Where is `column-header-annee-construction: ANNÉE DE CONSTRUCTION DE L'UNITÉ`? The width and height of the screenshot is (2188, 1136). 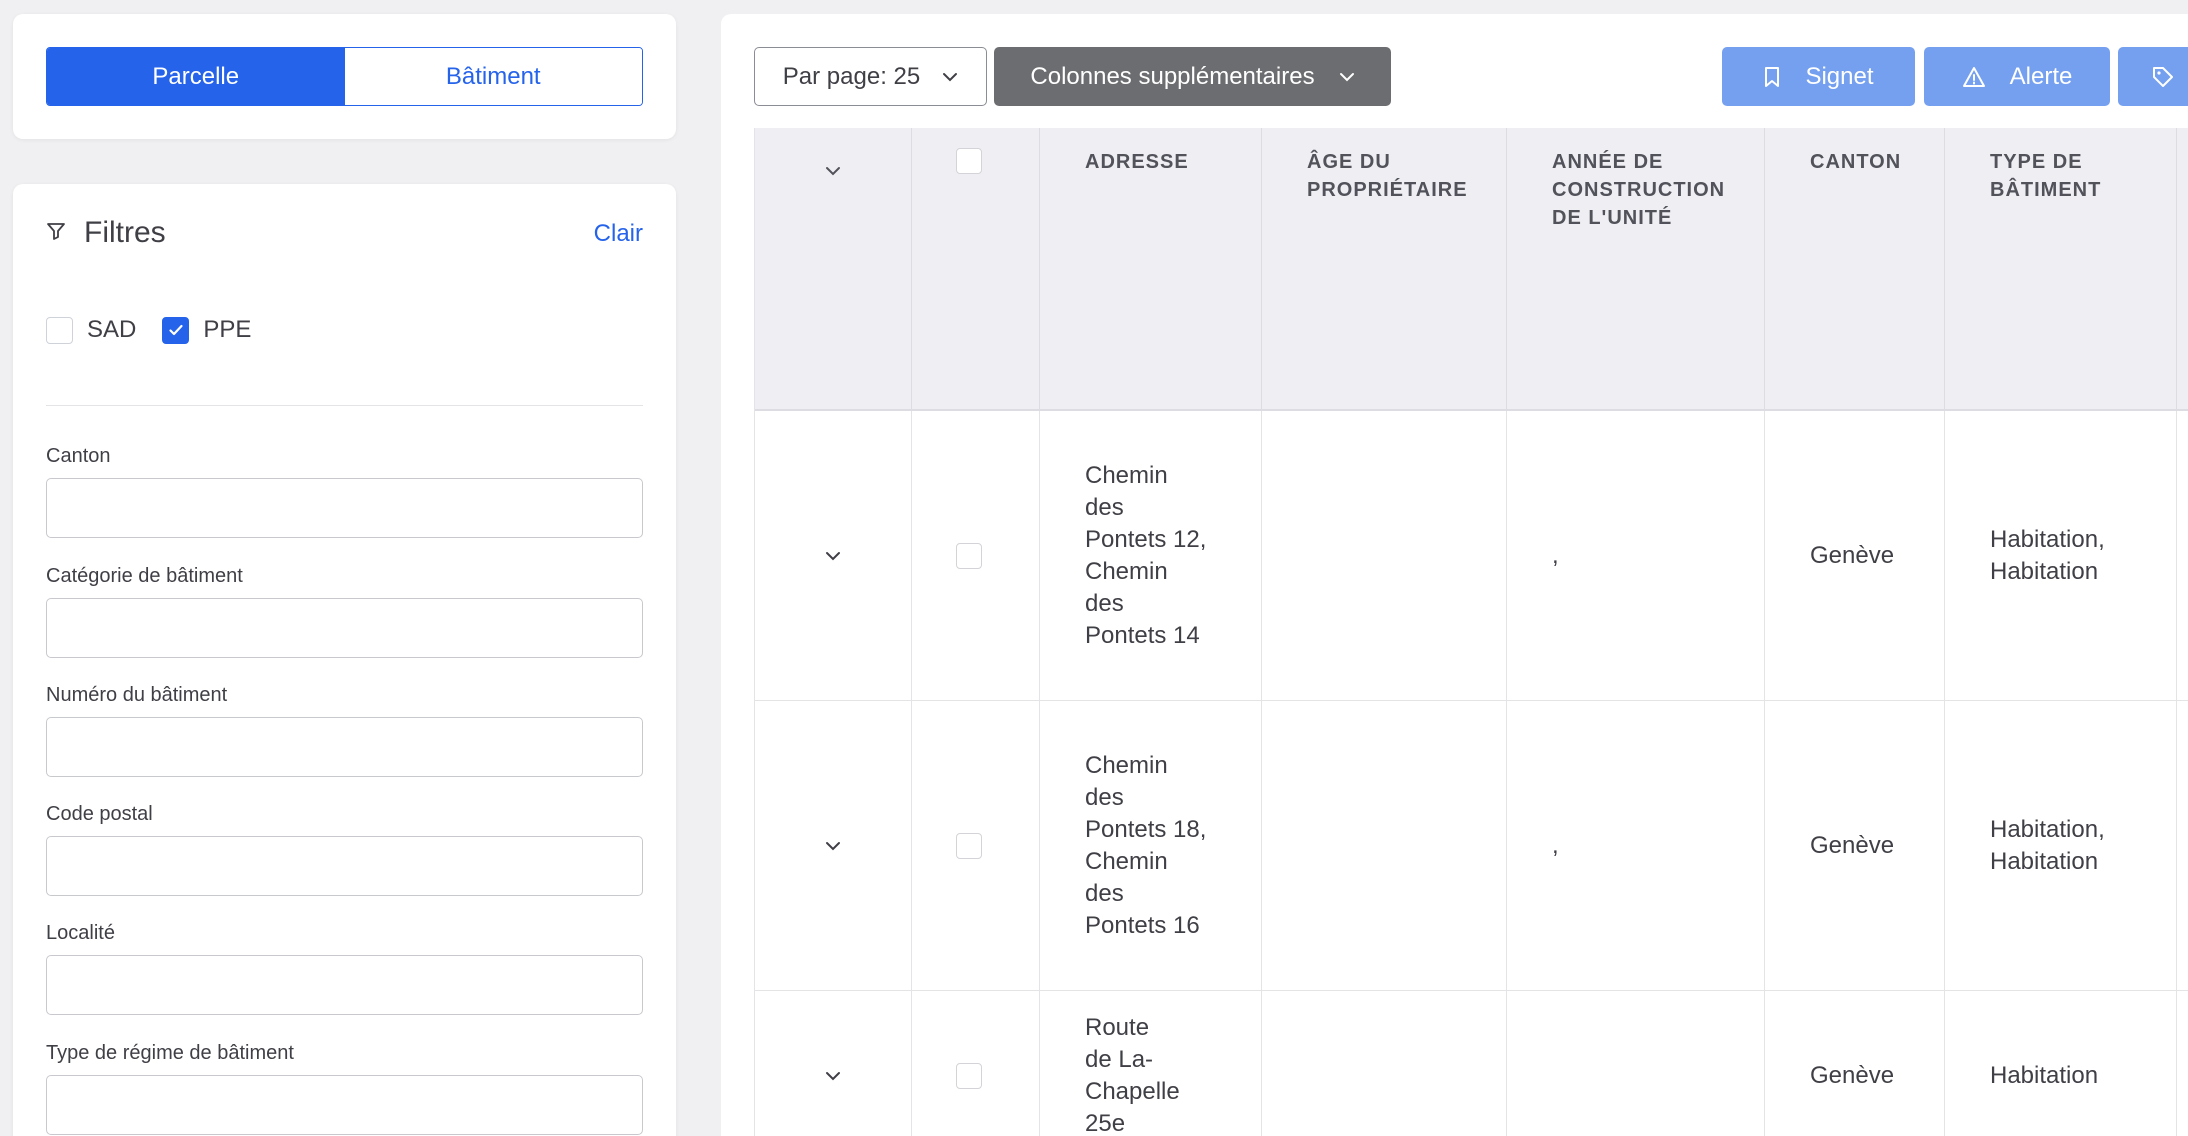
column-header-annee-construction: ANNÉE DE CONSTRUCTION DE L'UNITÉ is located at coordinates (1636, 269).